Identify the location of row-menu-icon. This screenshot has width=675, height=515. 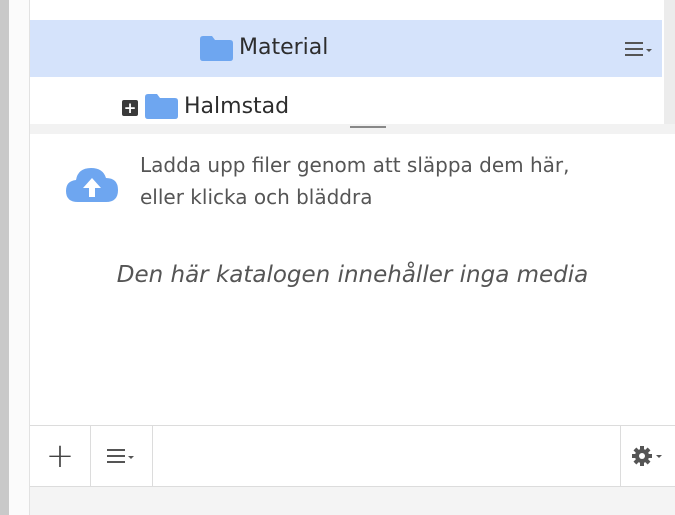
(640, 49).